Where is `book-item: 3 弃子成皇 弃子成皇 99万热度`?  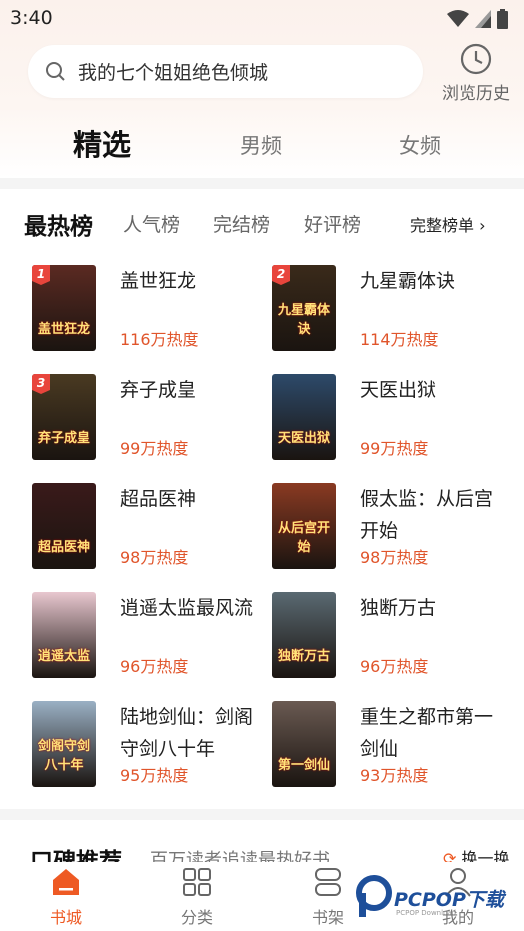
book-item: 3 弃子成皇 弃子成皇 99万热度 is located at coordinates (152, 420).